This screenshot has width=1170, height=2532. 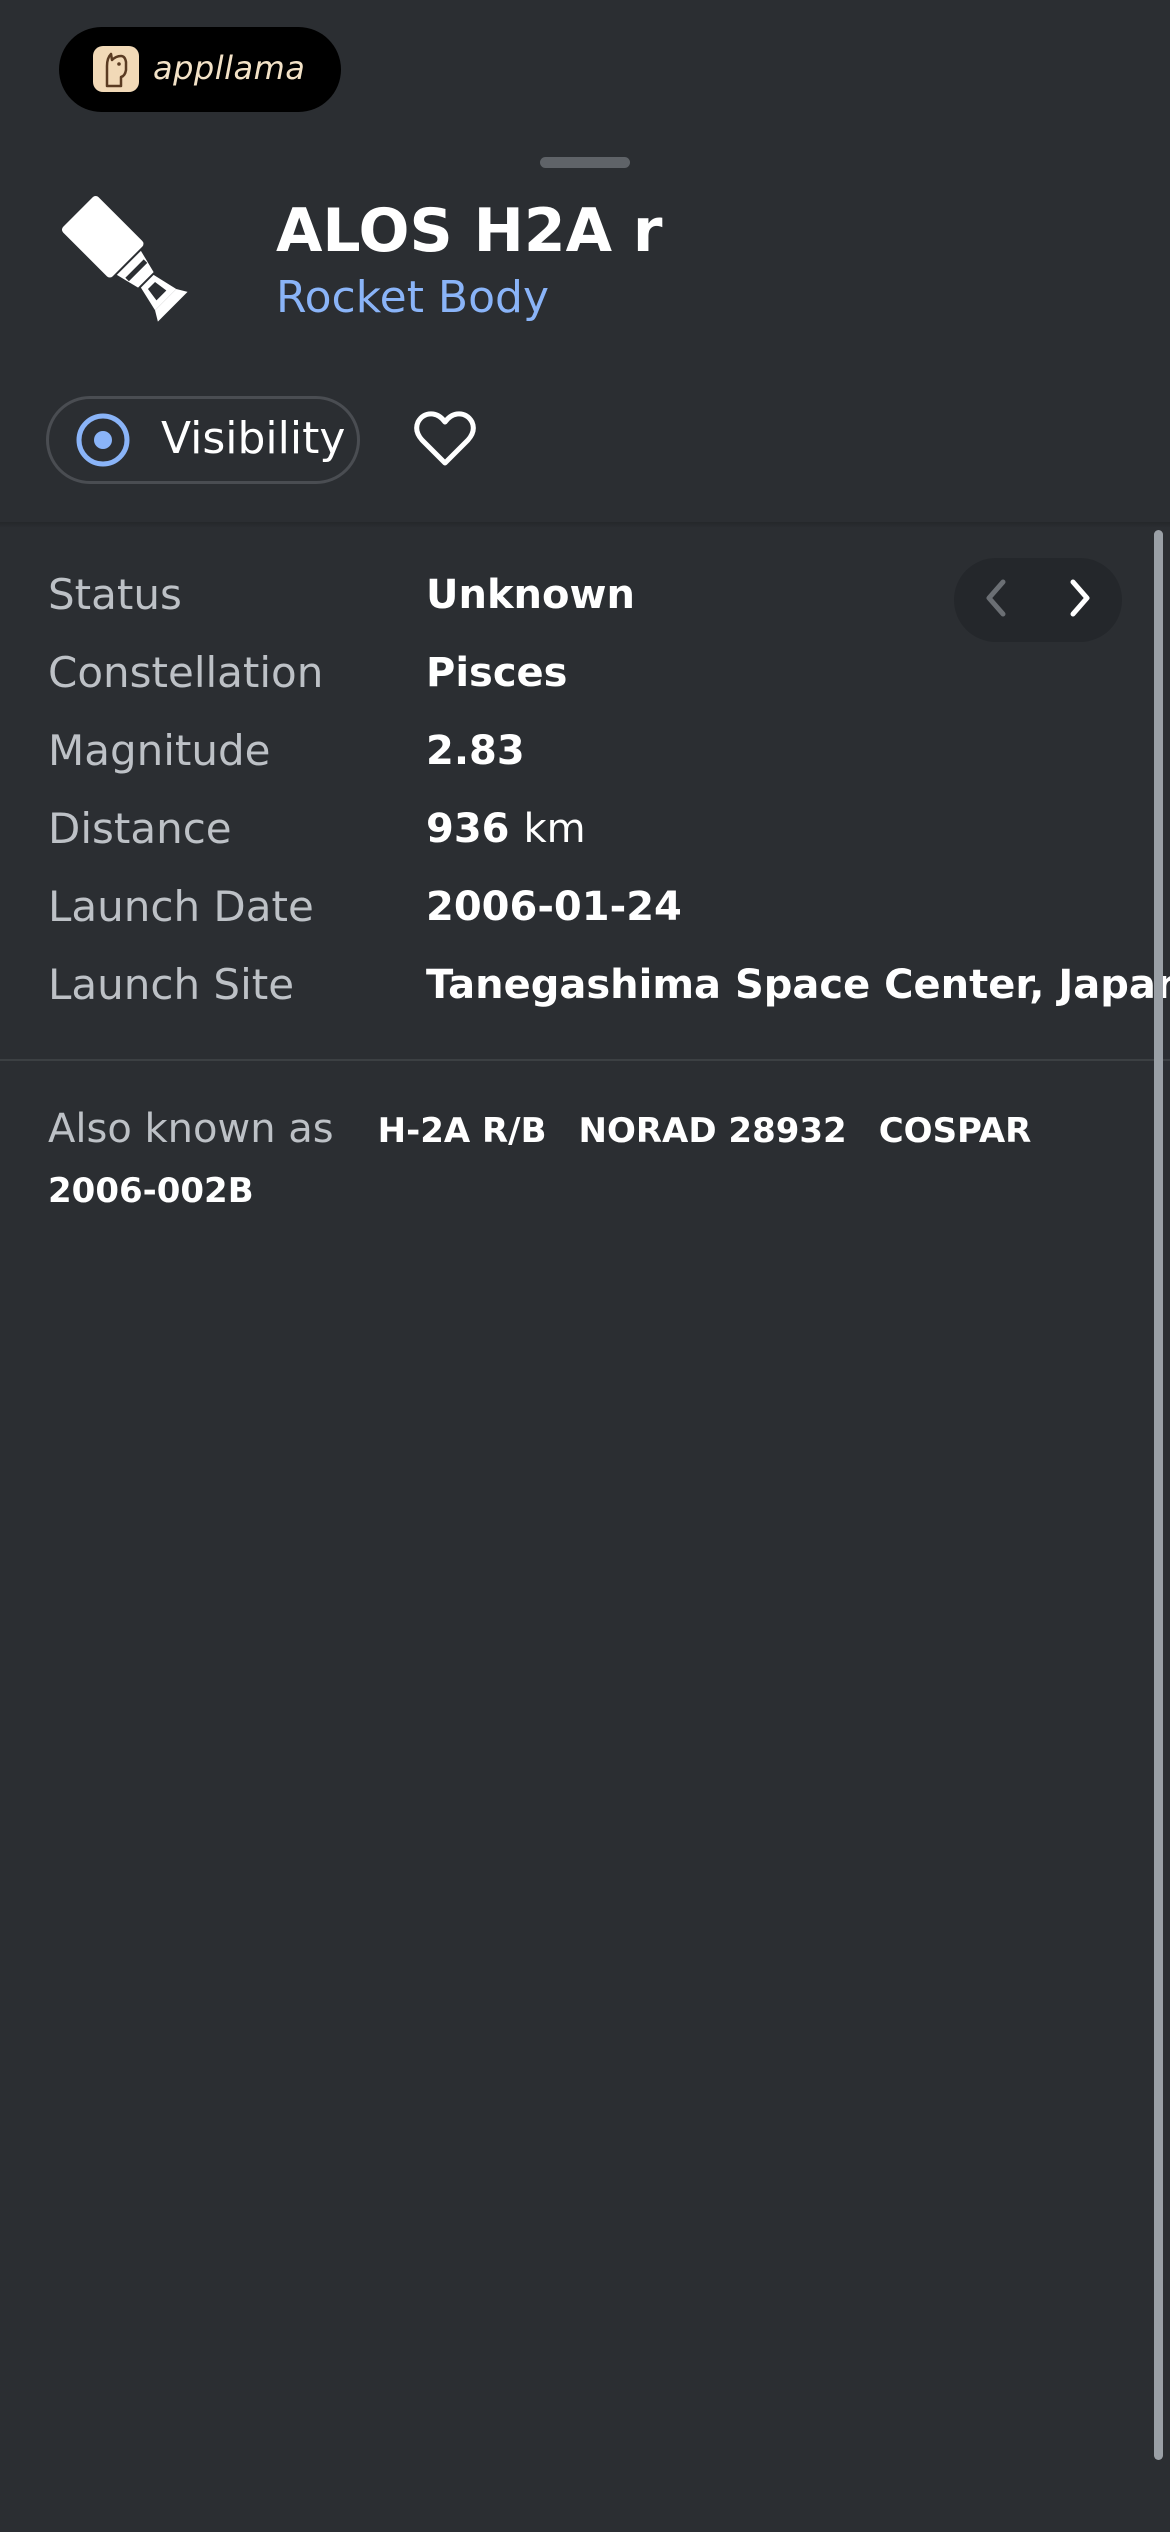 What do you see at coordinates (475, 751) in the screenshot?
I see `detail-value: 2.83` at bounding box center [475, 751].